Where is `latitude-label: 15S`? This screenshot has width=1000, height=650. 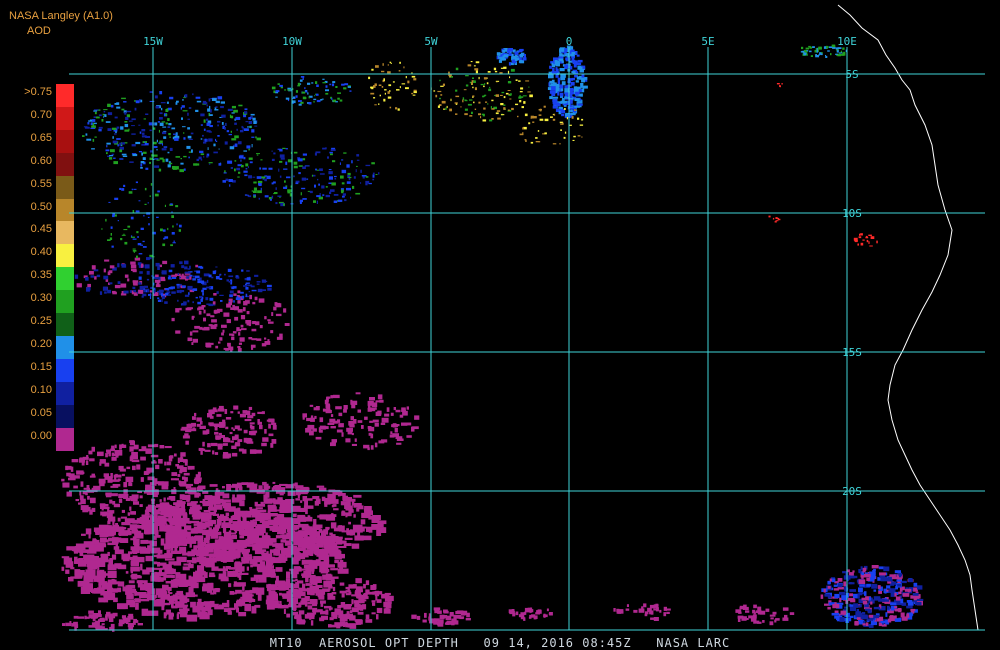 latitude-label: 15S is located at coordinates (852, 352).